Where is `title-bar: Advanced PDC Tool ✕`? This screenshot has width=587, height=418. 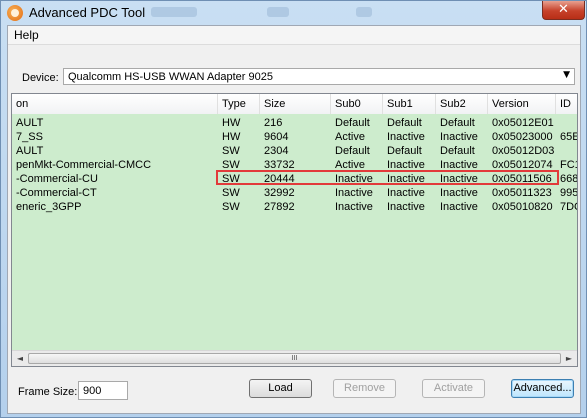 title-bar: Advanced PDC Tool ✕ is located at coordinates (293, 13).